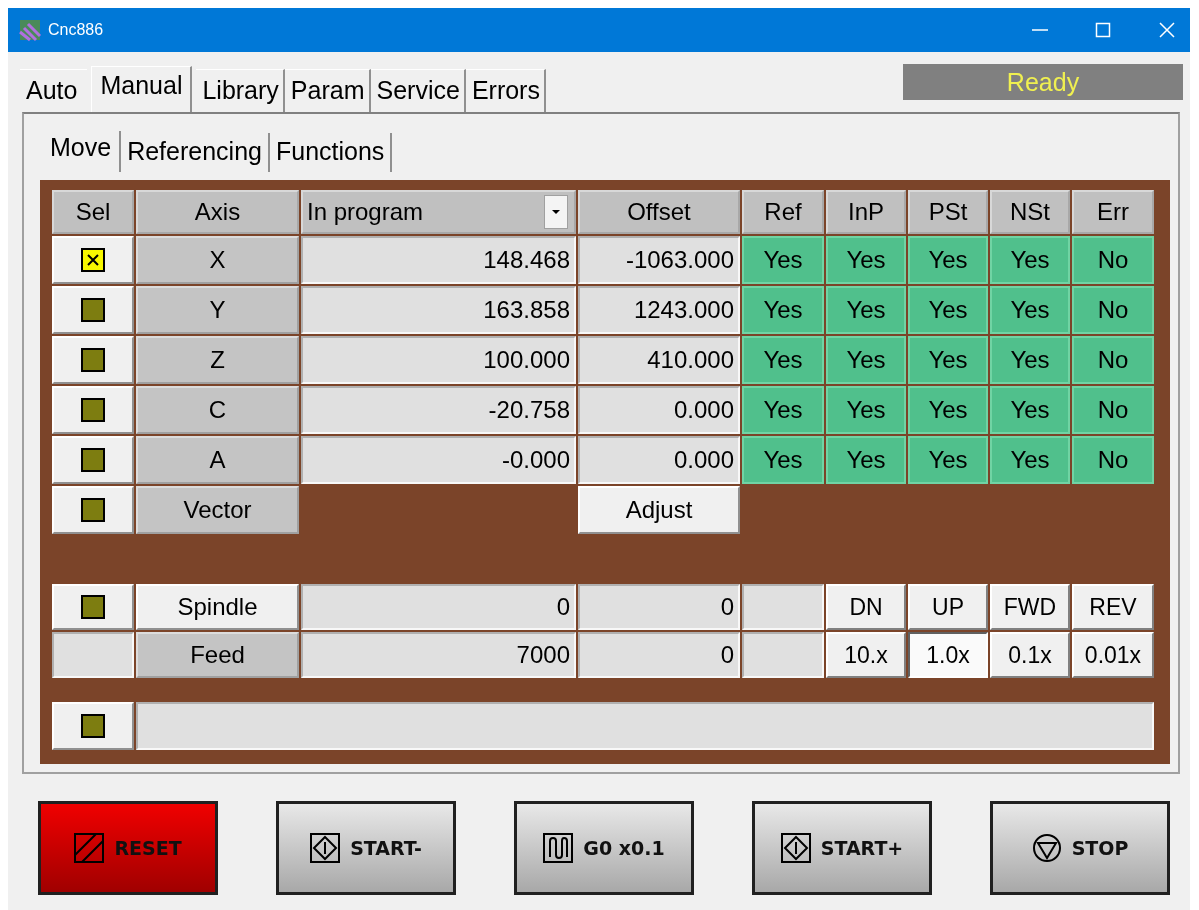 The width and height of the screenshot is (1199, 910). What do you see at coordinates (93, 212) in the screenshot?
I see `column-header: Sel` at bounding box center [93, 212].